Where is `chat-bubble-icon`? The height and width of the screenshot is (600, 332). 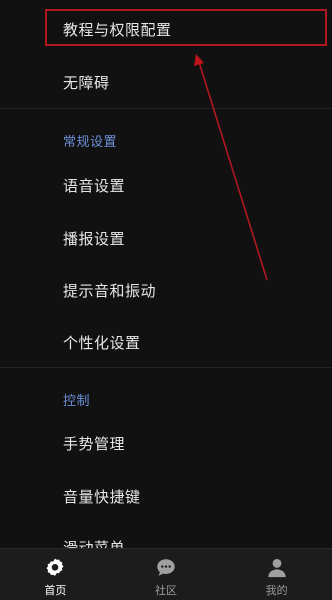 chat-bubble-icon is located at coordinates (166, 567).